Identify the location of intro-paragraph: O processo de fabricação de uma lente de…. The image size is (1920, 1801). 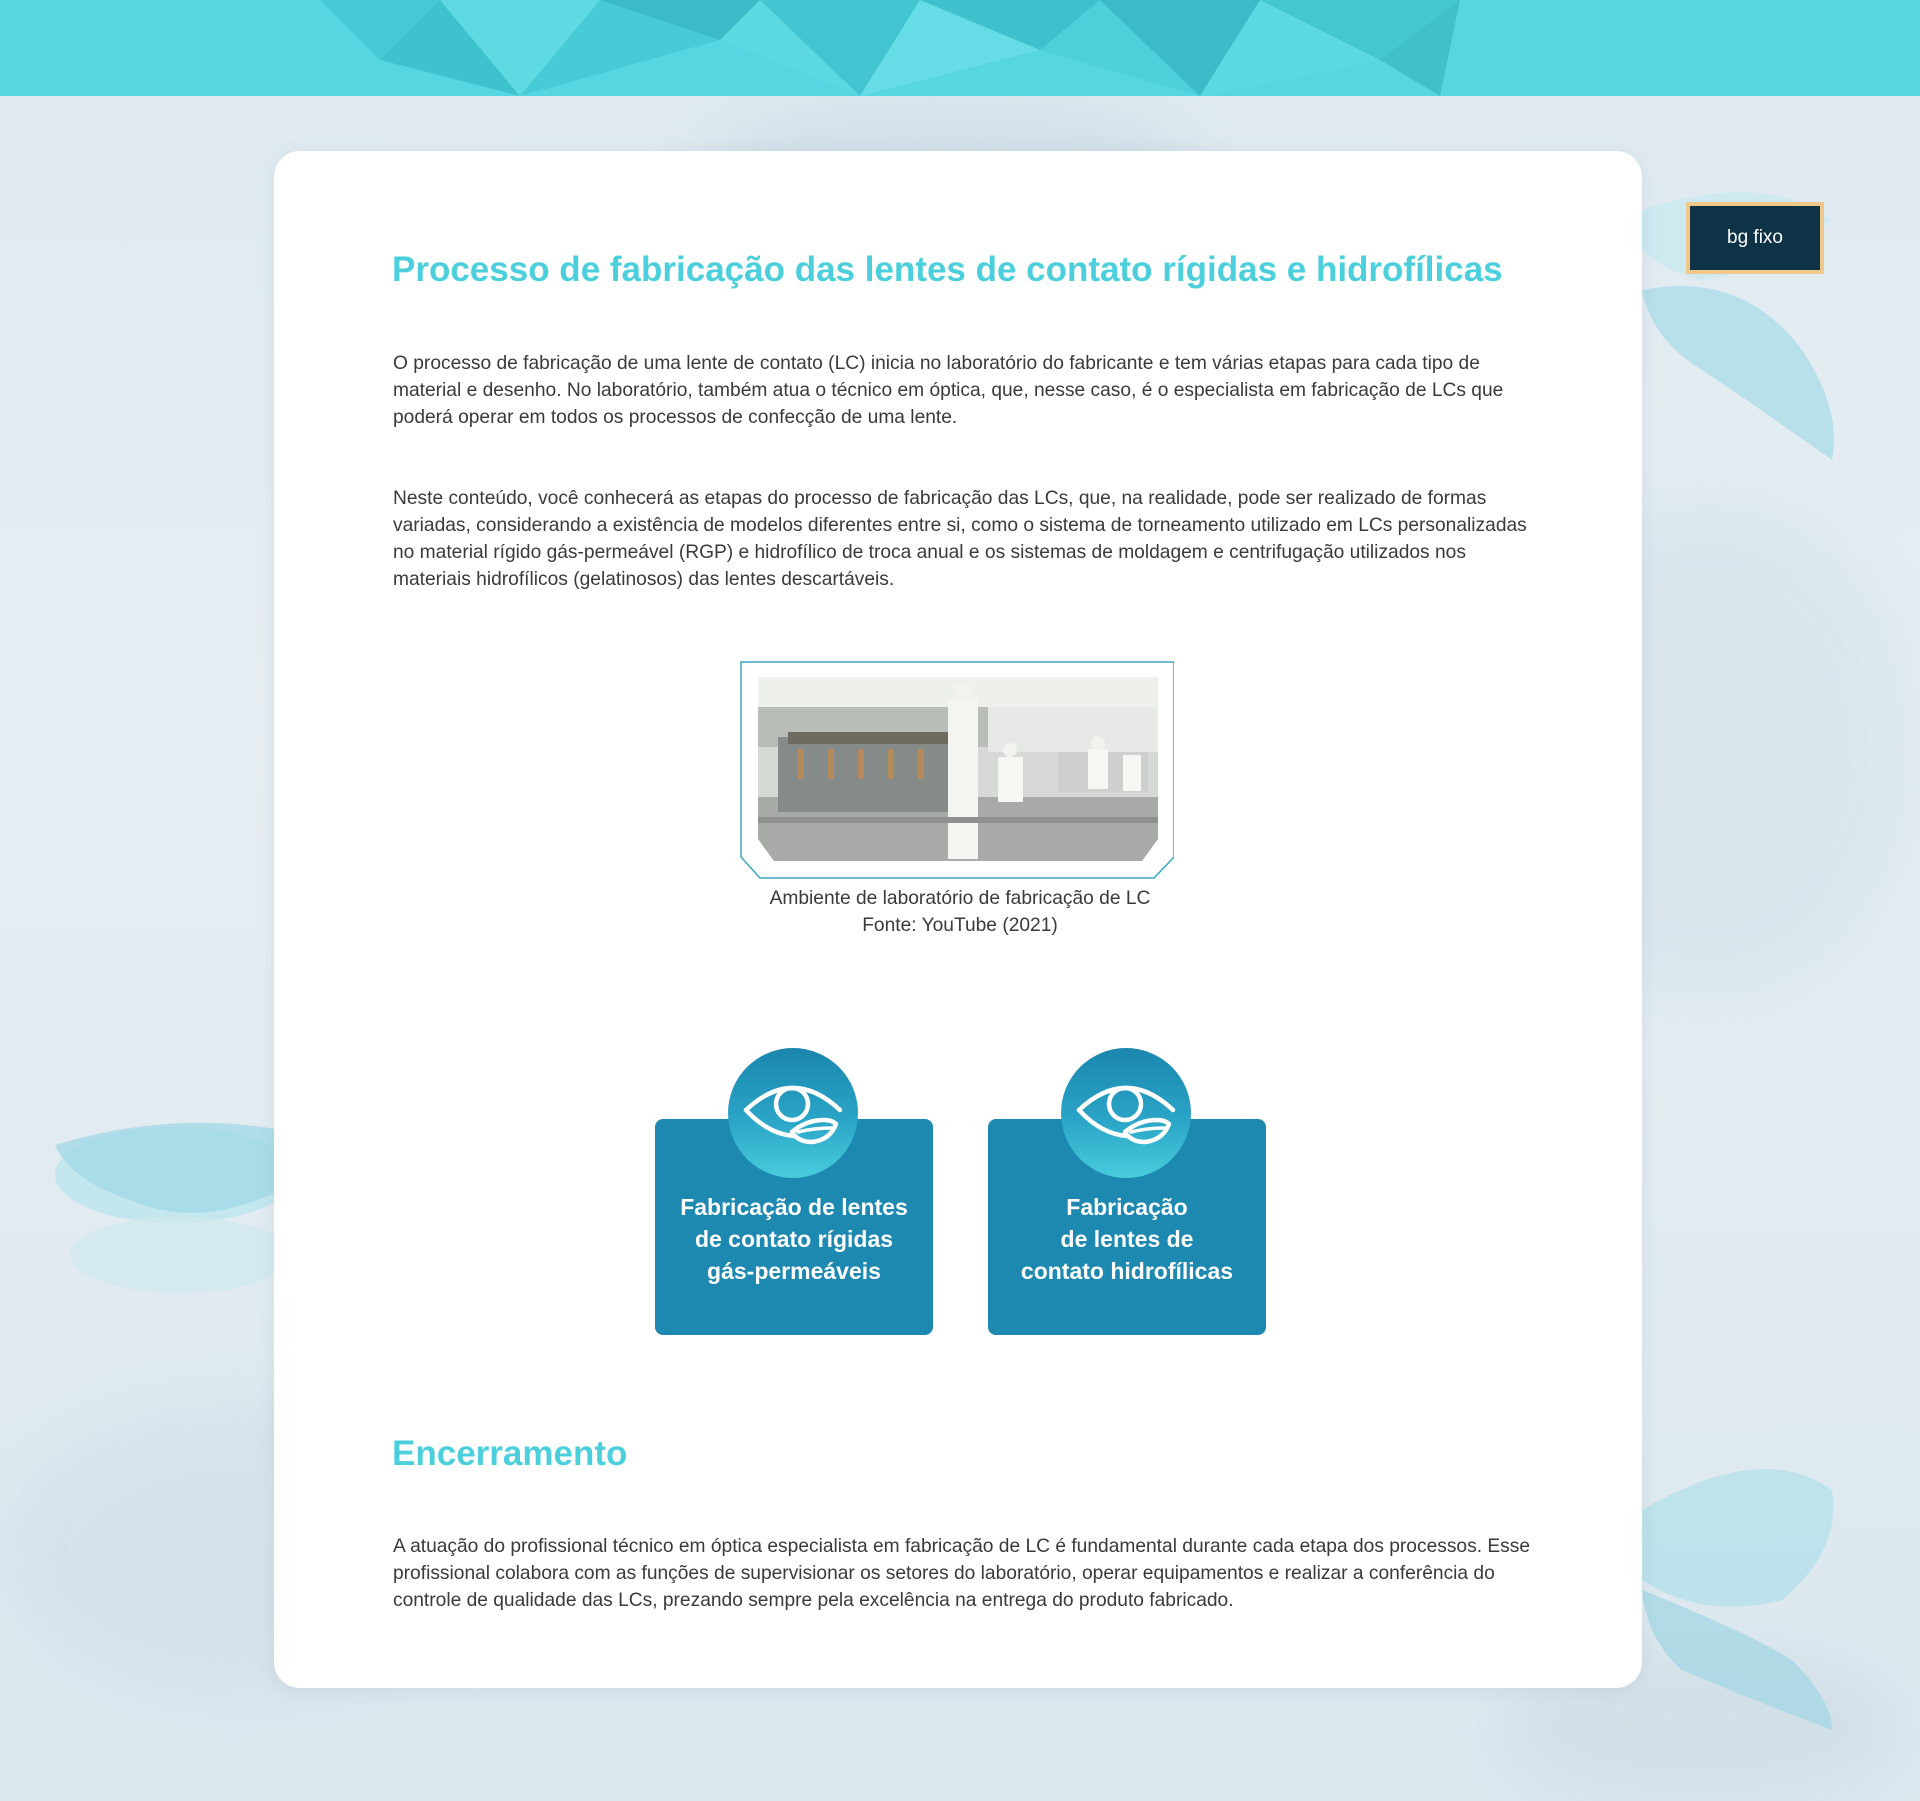
(948, 390).